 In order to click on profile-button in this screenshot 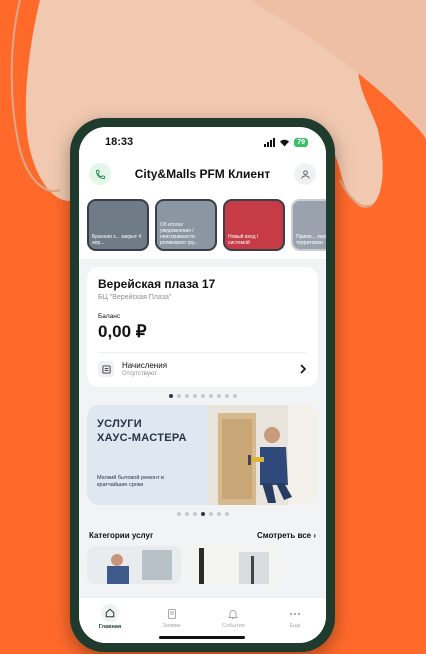, I will do `click(305, 174)`.